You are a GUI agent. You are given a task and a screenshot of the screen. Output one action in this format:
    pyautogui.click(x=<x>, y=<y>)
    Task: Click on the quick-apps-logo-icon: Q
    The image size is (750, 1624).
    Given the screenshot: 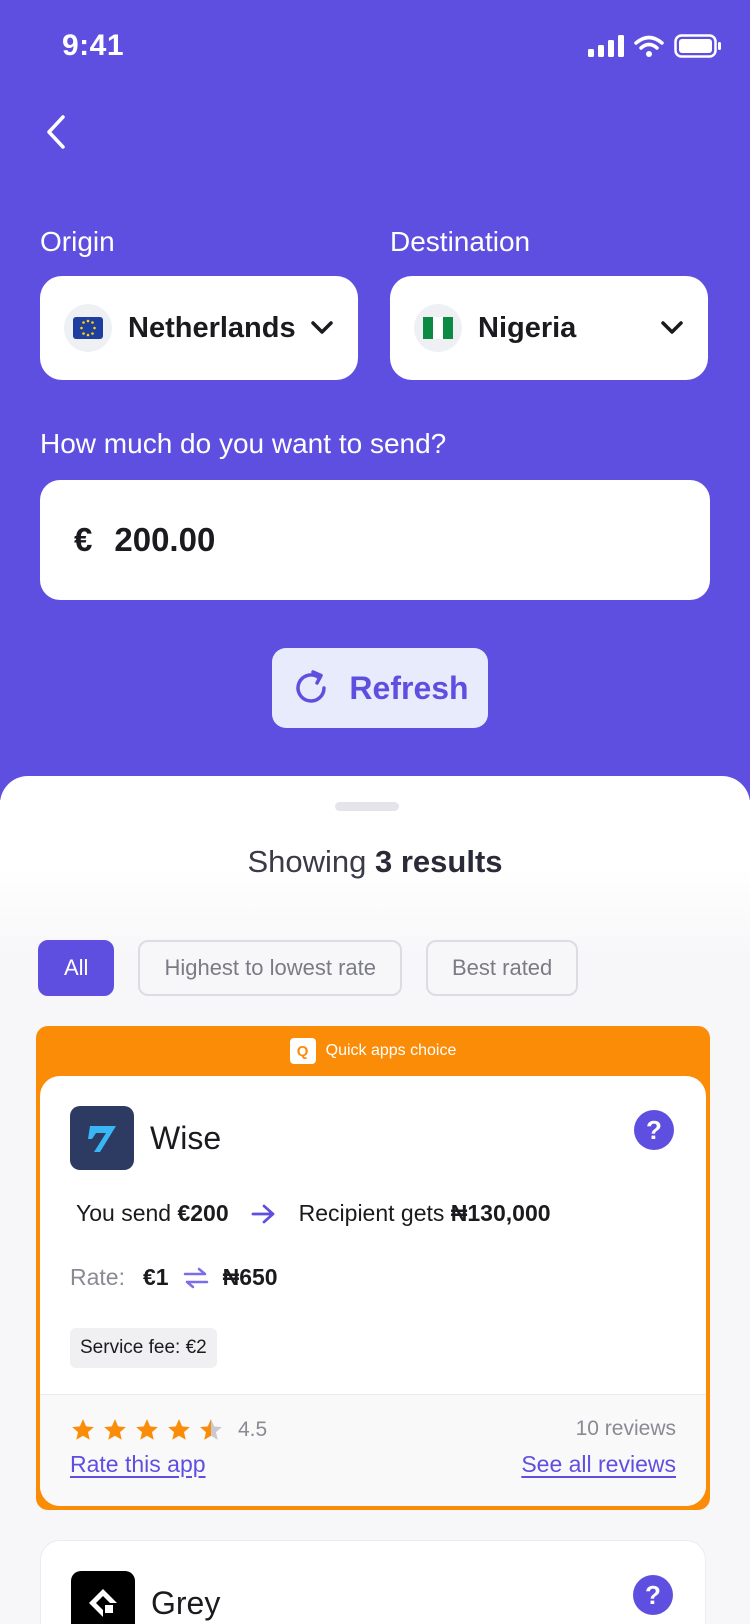 What is the action you would take?
    pyautogui.click(x=302, y=1051)
    